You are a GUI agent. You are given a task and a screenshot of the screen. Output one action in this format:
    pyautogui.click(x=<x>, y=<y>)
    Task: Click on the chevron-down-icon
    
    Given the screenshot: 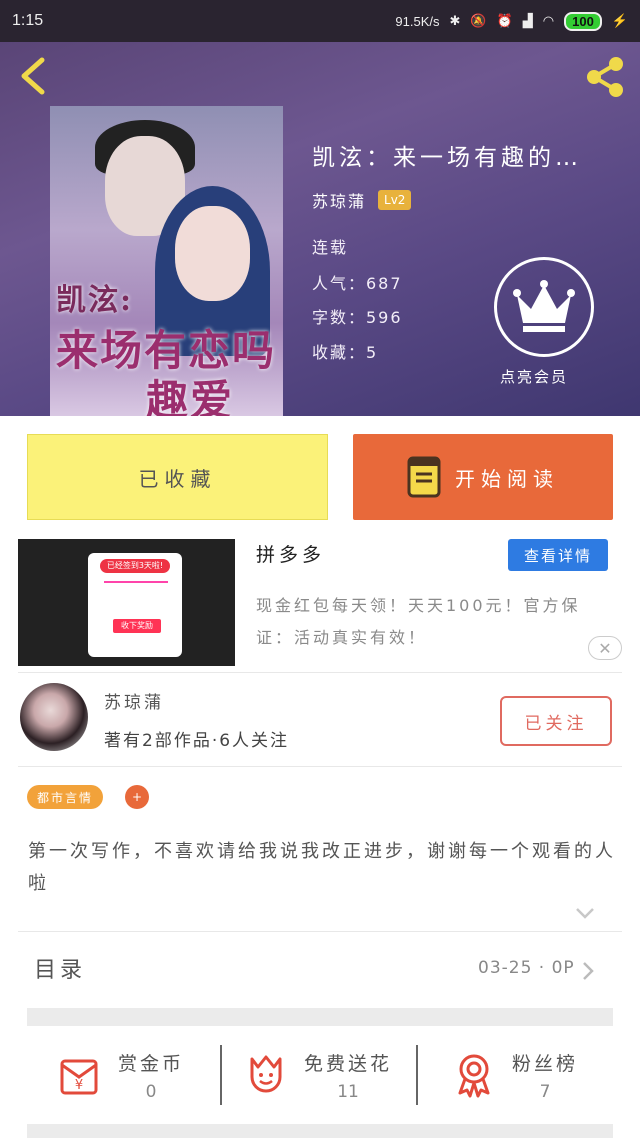 What is the action you would take?
    pyautogui.click(x=585, y=913)
    